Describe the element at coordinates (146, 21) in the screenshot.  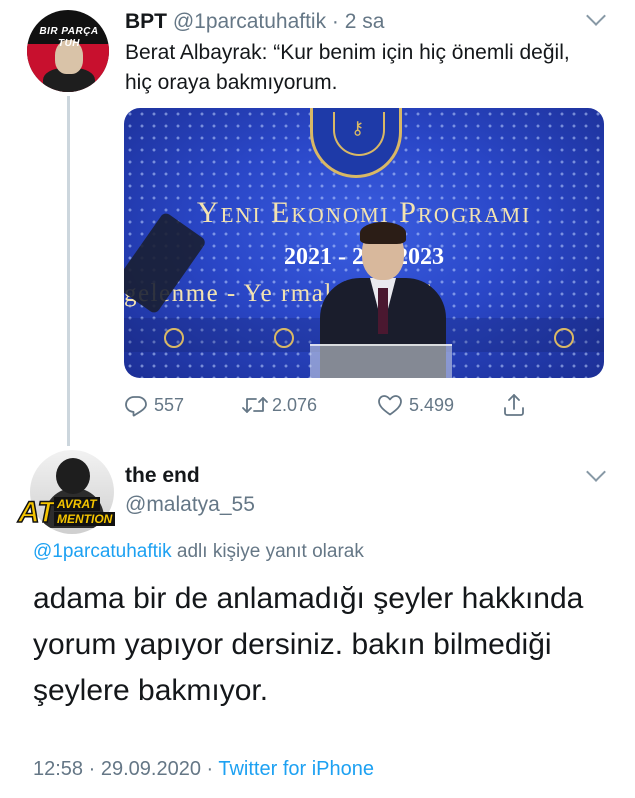
I see `tweet1-display-name: BPT` at that location.